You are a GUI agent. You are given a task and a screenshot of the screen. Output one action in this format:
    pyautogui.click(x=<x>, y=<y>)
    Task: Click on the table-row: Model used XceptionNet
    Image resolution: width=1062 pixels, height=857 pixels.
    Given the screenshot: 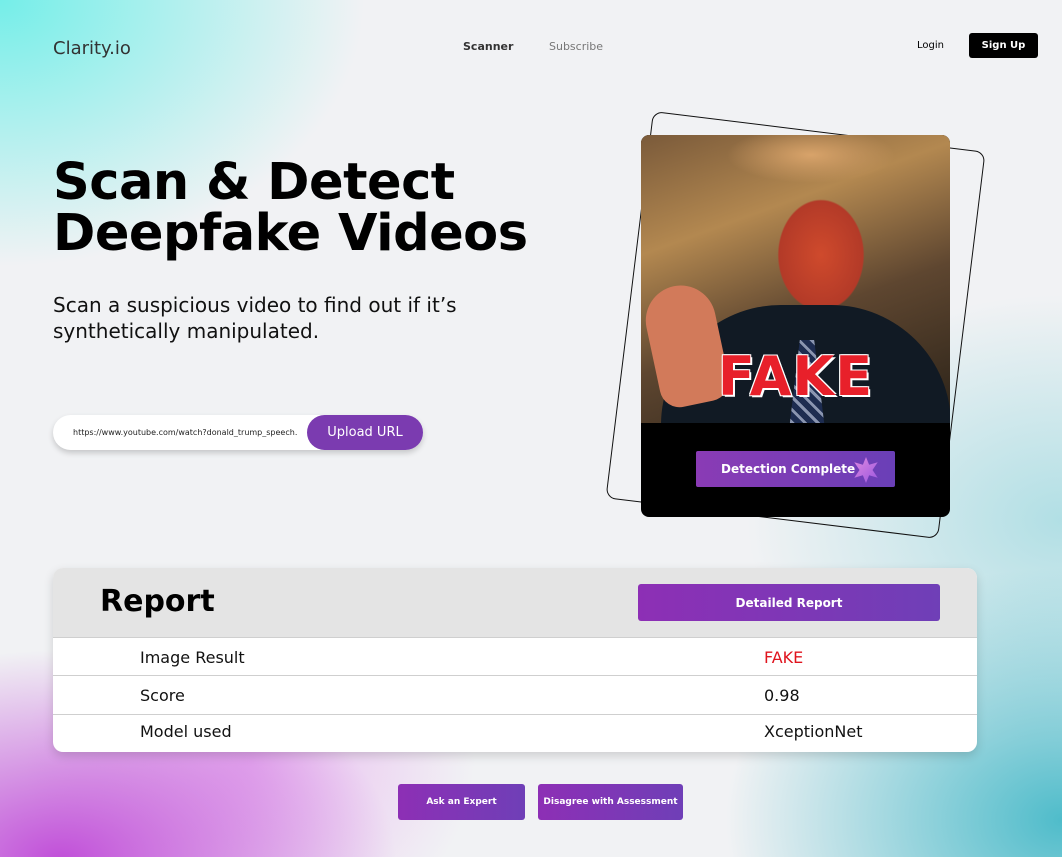 What is the action you would take?
    pyautogui.click(x=515, y=733)
    